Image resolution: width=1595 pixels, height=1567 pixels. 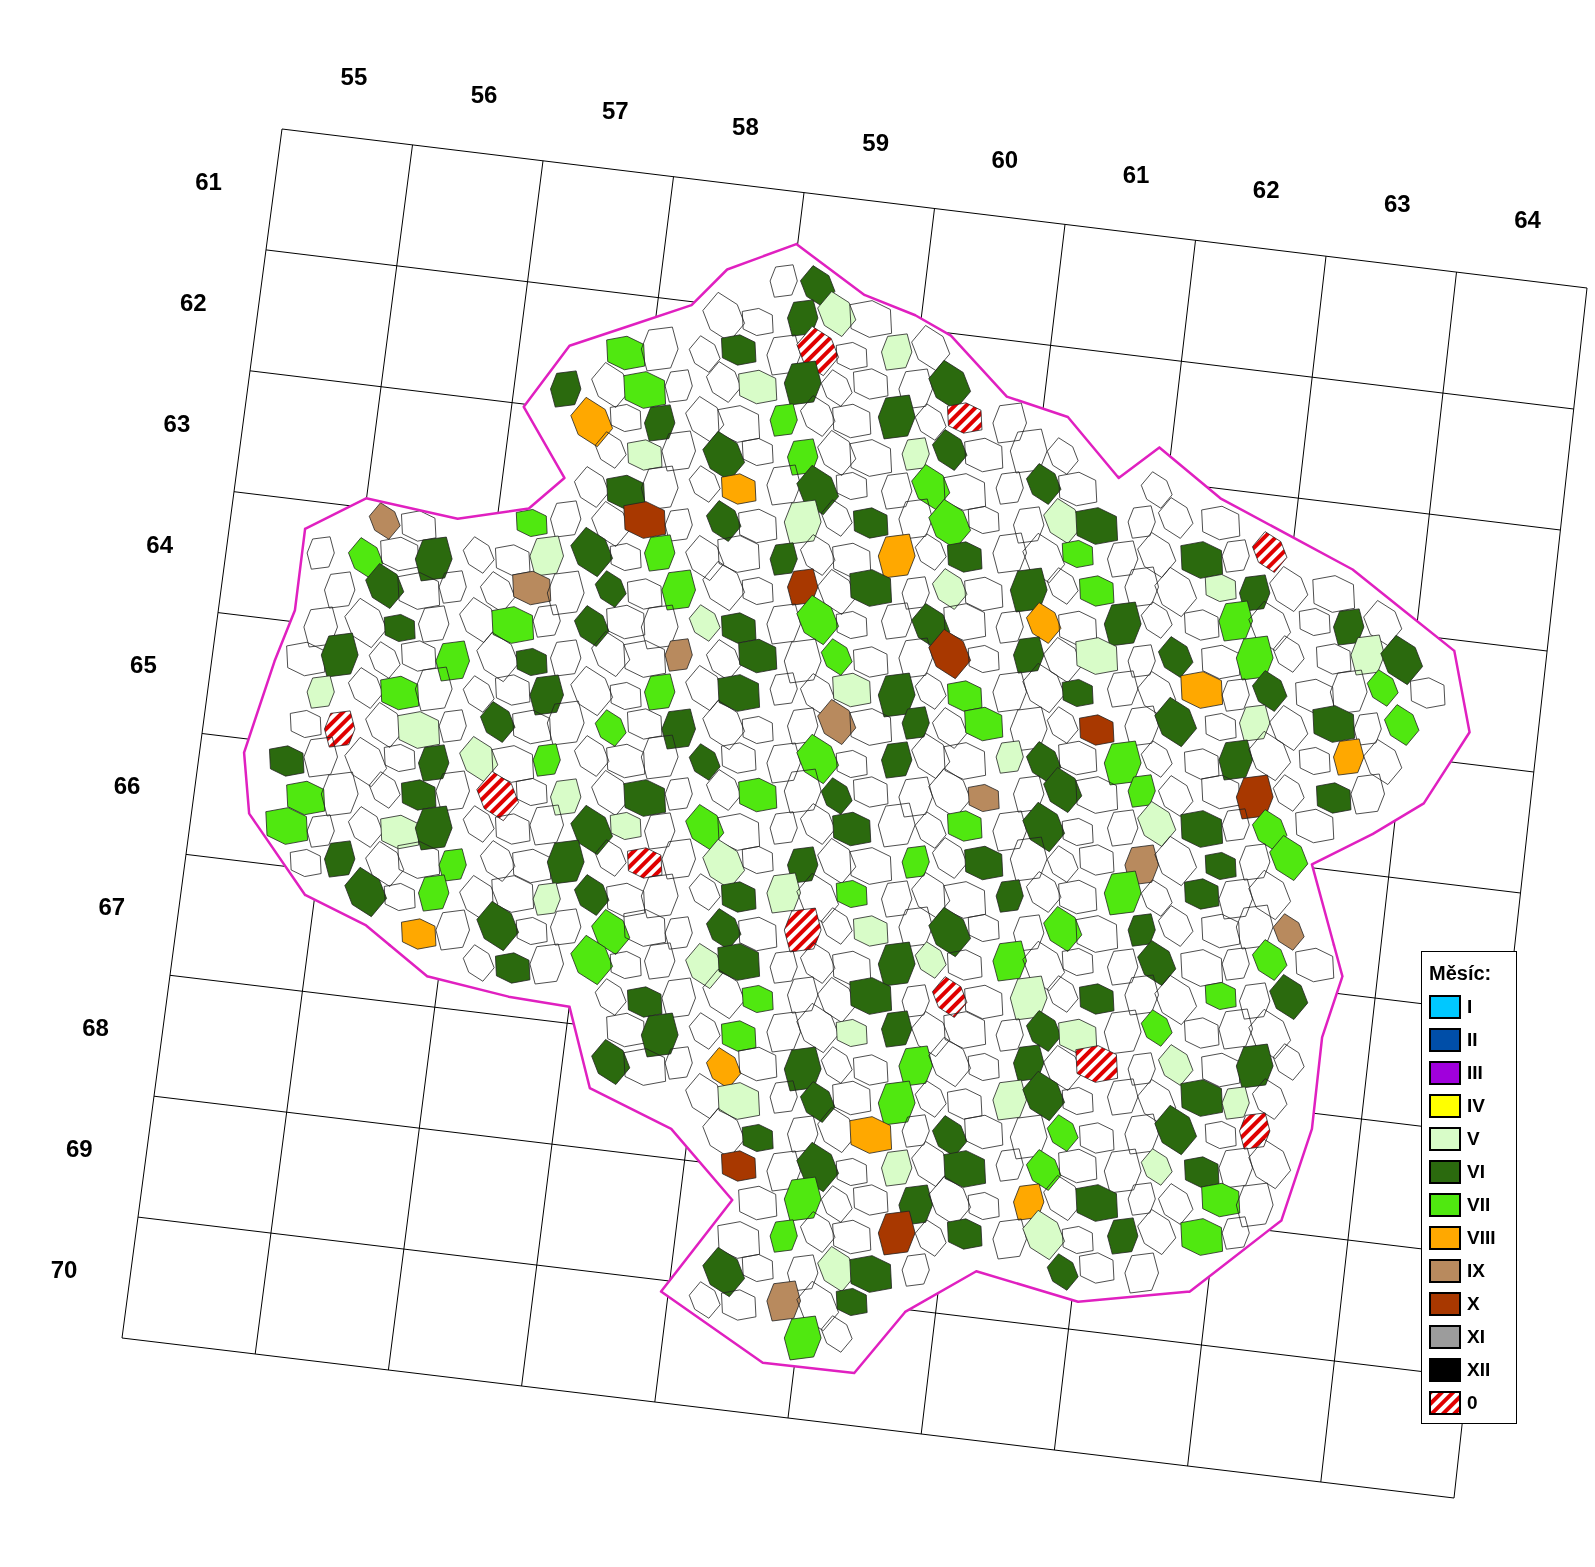 What do you see at coordinates (79, 1149) in the screenshot?
I see `grid-label: 69` at bounding box center [79, 1149].